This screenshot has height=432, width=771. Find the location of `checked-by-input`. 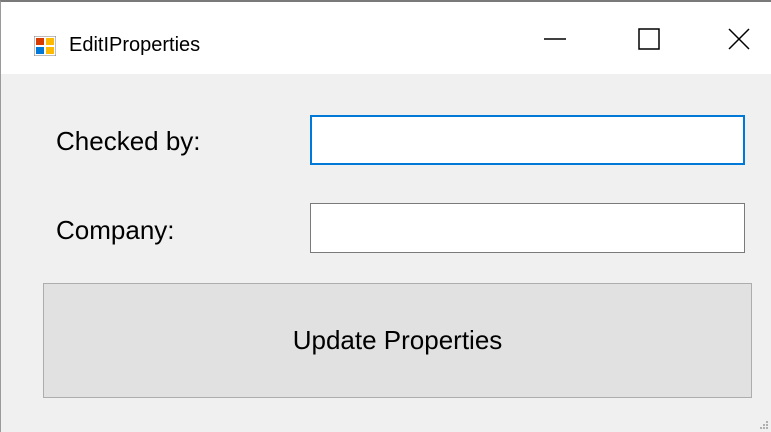

checked-by-input is located at coordinates (527, 140).